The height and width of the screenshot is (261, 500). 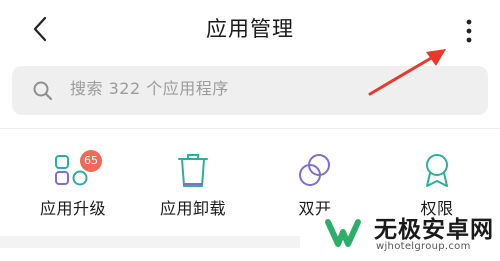 What do you see at coordinates (192, 208) in the screenshot?
I see `tool-label: 应用卸载` at bounding box center [192, 208].